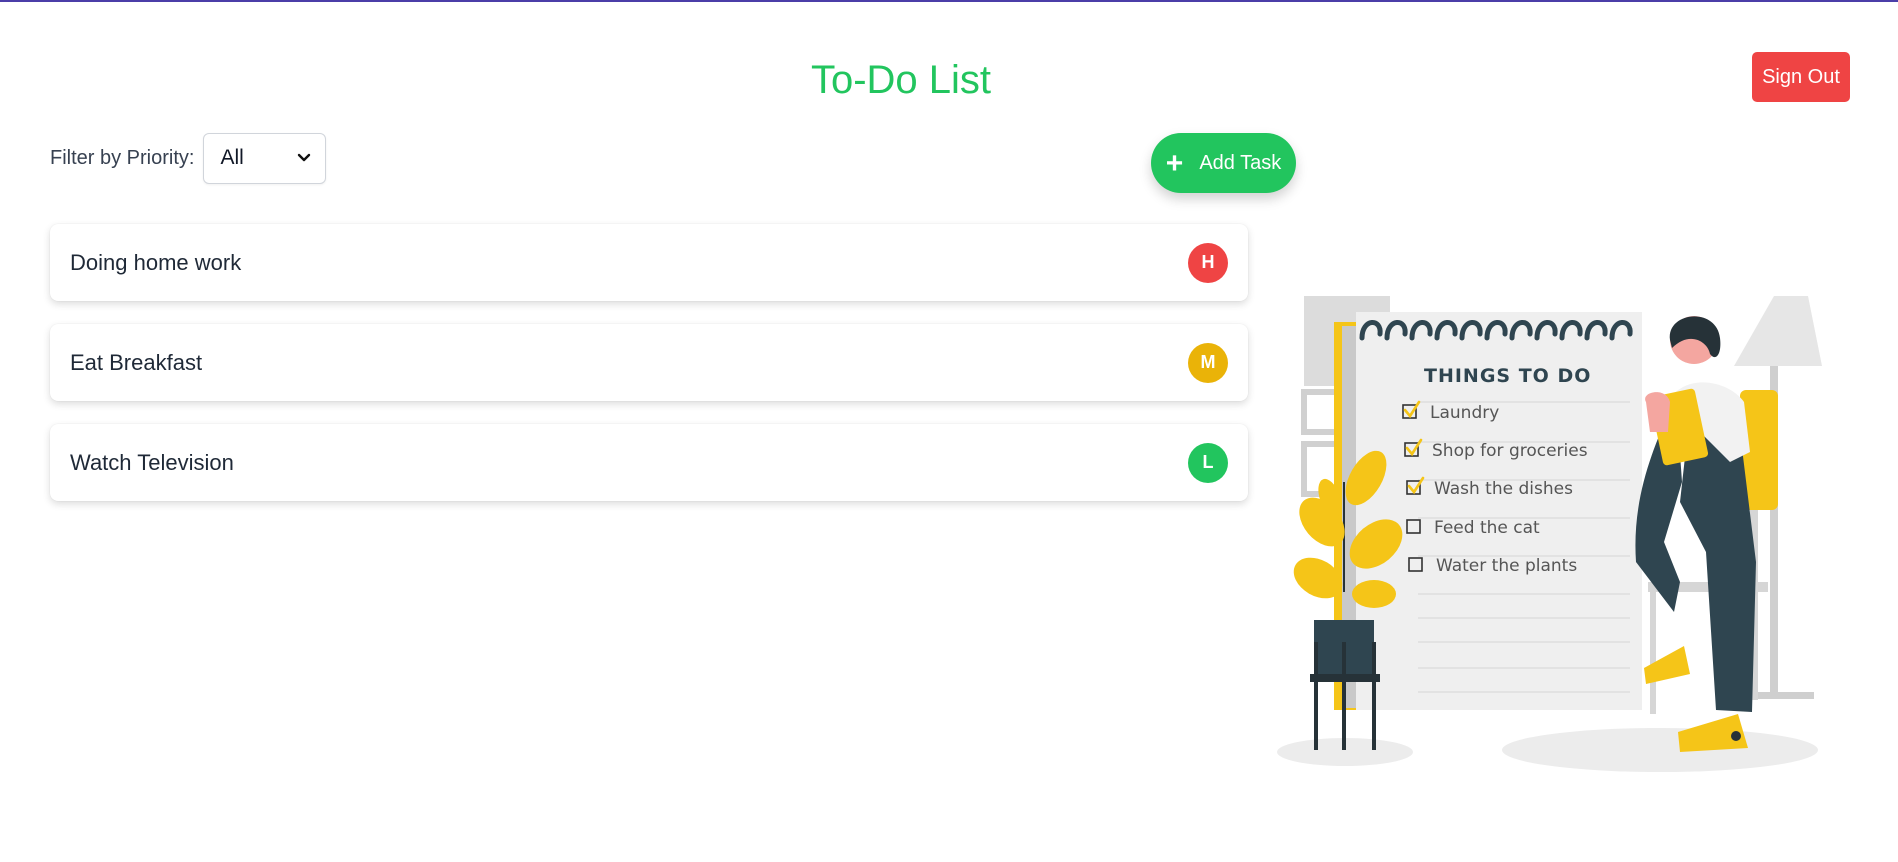 The image size is (1898, 862). Describe the element at coordinates (265, 158) in the screenshot. I see `priority-select: All` at that location.